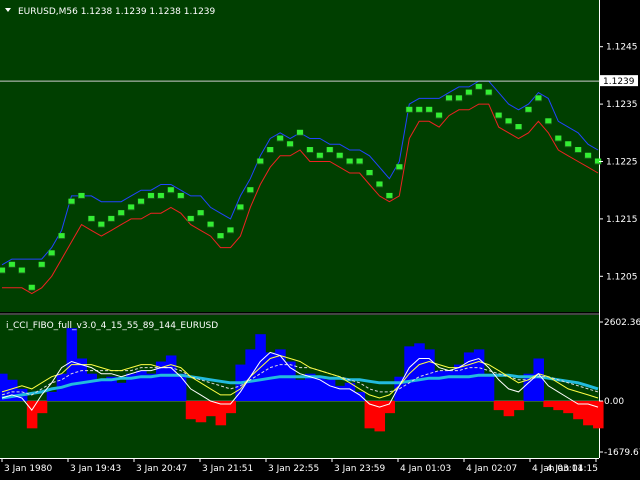 The width and height of the screenshot is (640, 480). I want to click on time-tick-label: 4 Jan 02:07, so click(491, 469).